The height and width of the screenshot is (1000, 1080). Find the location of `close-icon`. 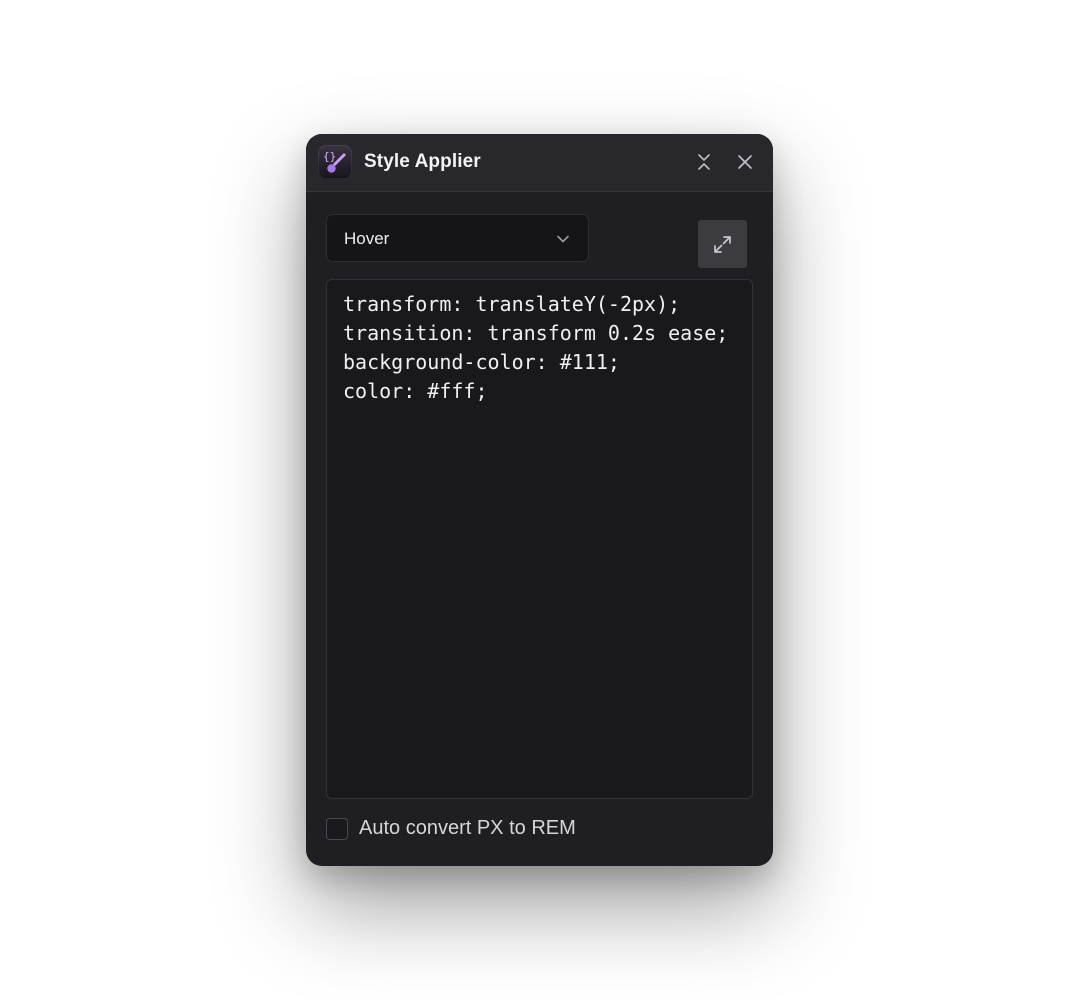

close-icon is located at coordinates (745, 162).